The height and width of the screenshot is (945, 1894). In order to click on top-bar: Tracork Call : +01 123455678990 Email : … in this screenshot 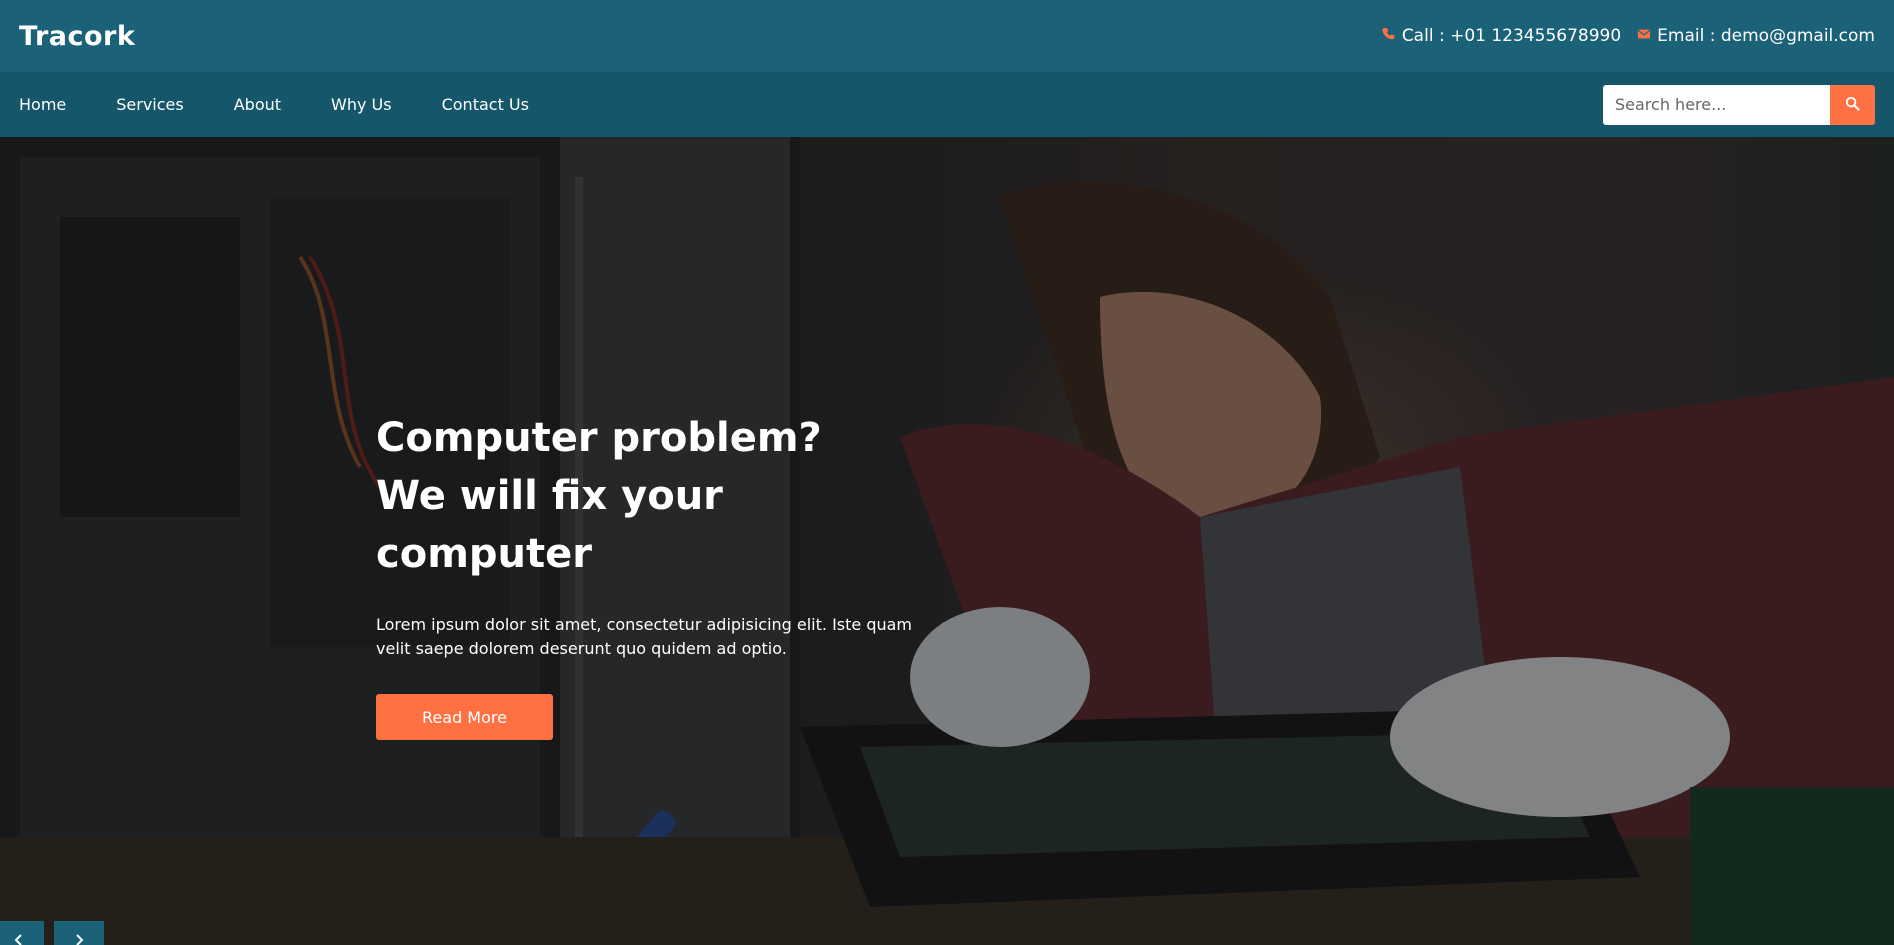, I will do `click(947, 36)`.